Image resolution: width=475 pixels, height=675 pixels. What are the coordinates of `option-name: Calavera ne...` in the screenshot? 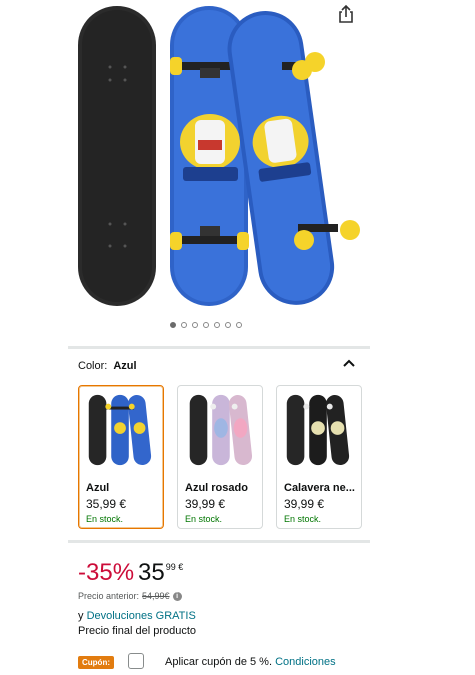 It's located at (319, 488).